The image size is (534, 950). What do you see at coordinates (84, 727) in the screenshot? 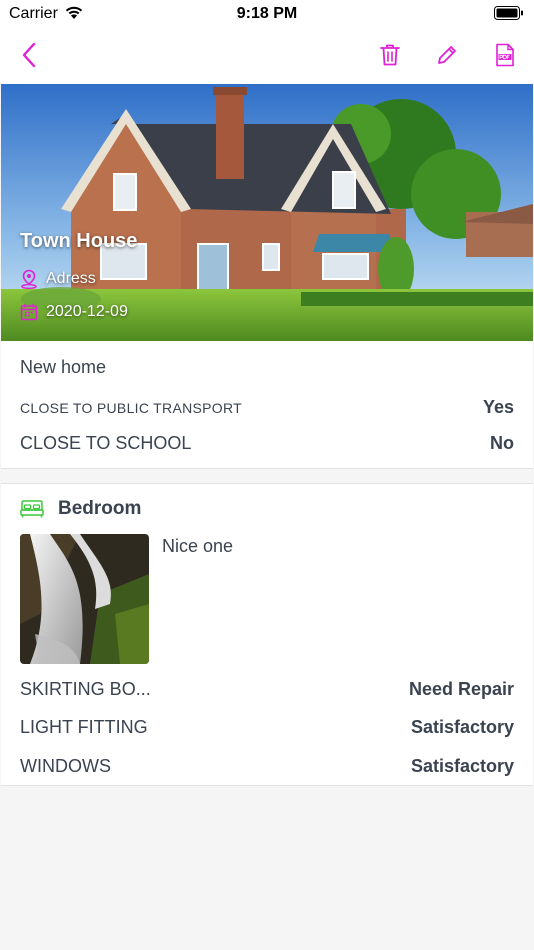
I see `room-item-name: LIGHT FITTING` at bounding box center [84, 727].